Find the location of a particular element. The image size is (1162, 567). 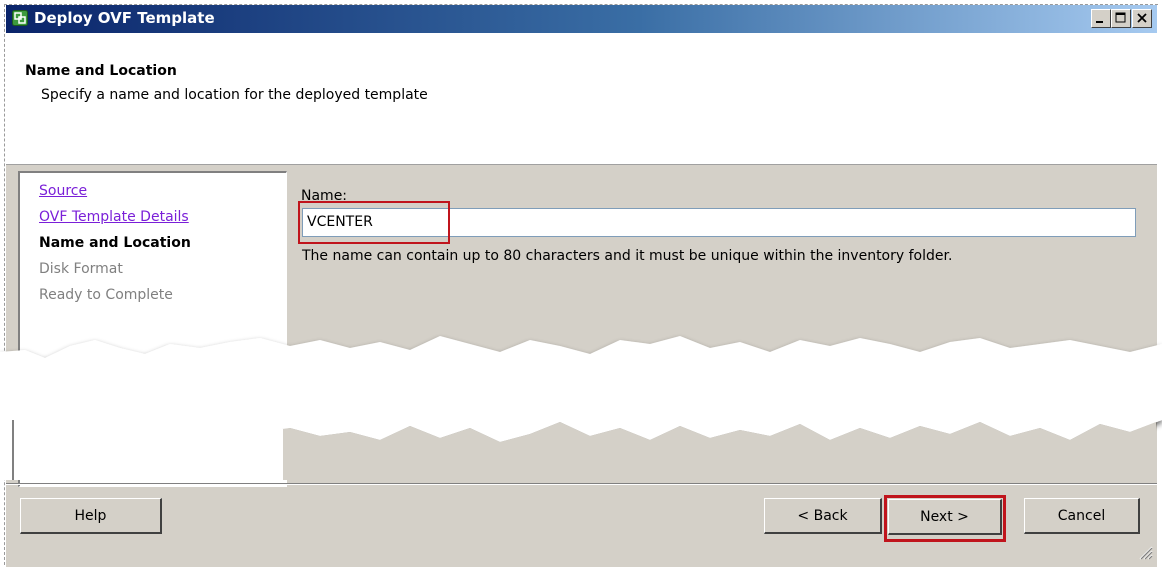

step-ovf-template-details-link: OVF Template Details is located at coordinates (114, 217).